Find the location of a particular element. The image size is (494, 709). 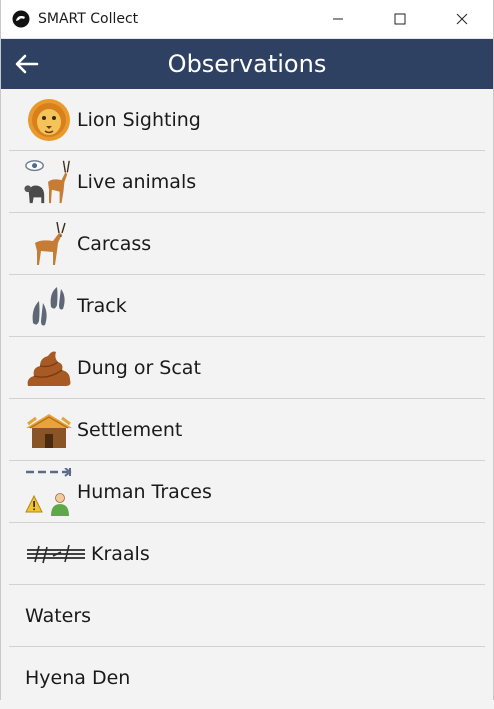

list-item-label: Carcass is located at coordinates (114, 243).